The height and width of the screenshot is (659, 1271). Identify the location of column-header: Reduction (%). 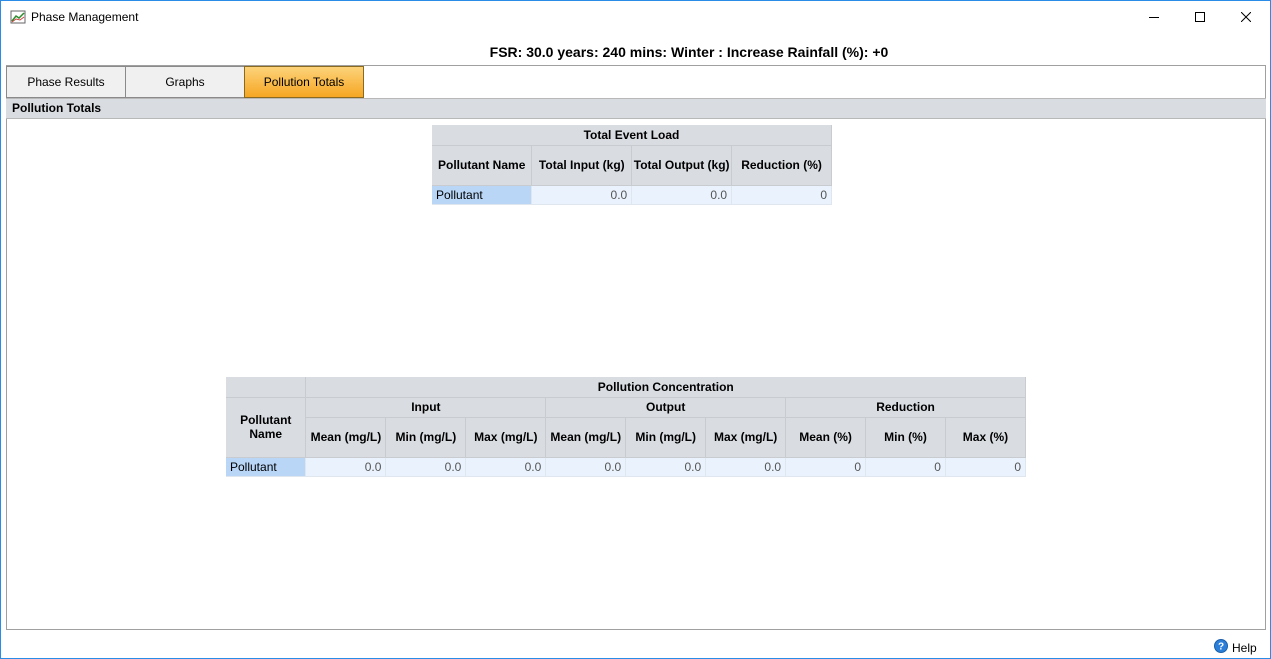
(781, 165).